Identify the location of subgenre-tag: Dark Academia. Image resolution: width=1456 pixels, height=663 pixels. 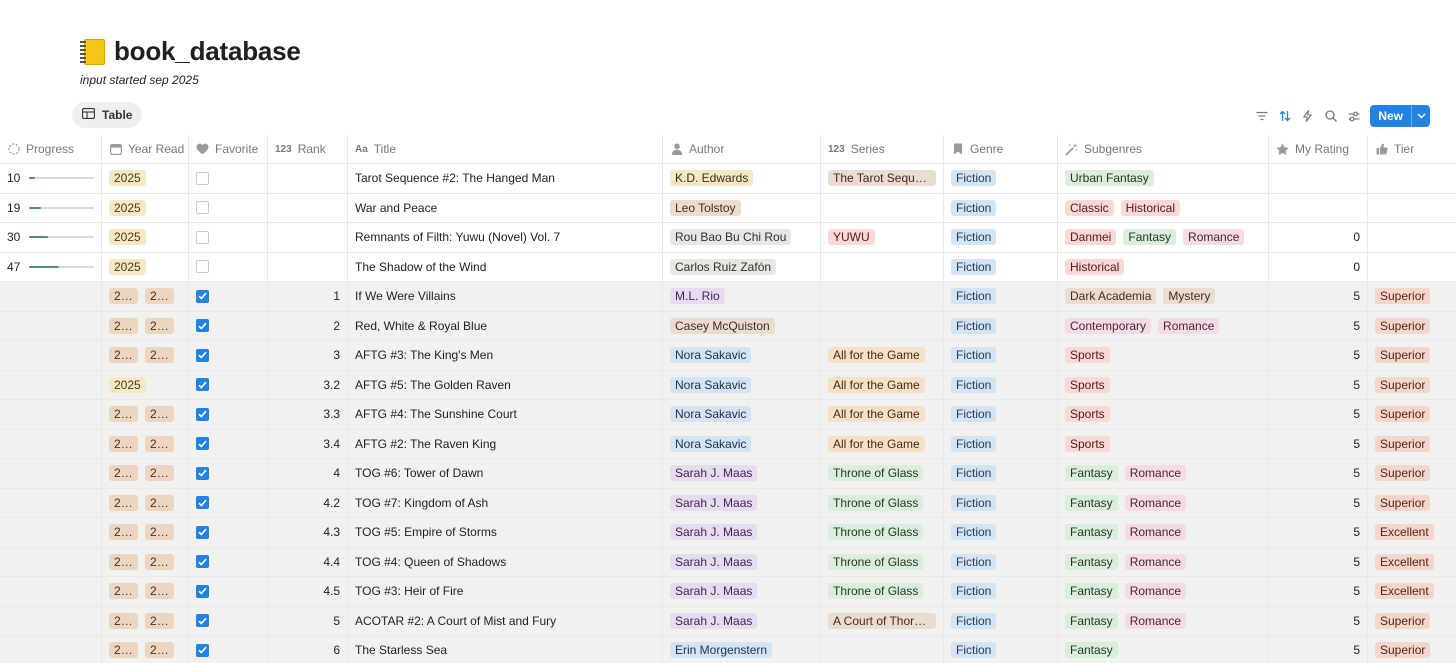
(1111, 296).